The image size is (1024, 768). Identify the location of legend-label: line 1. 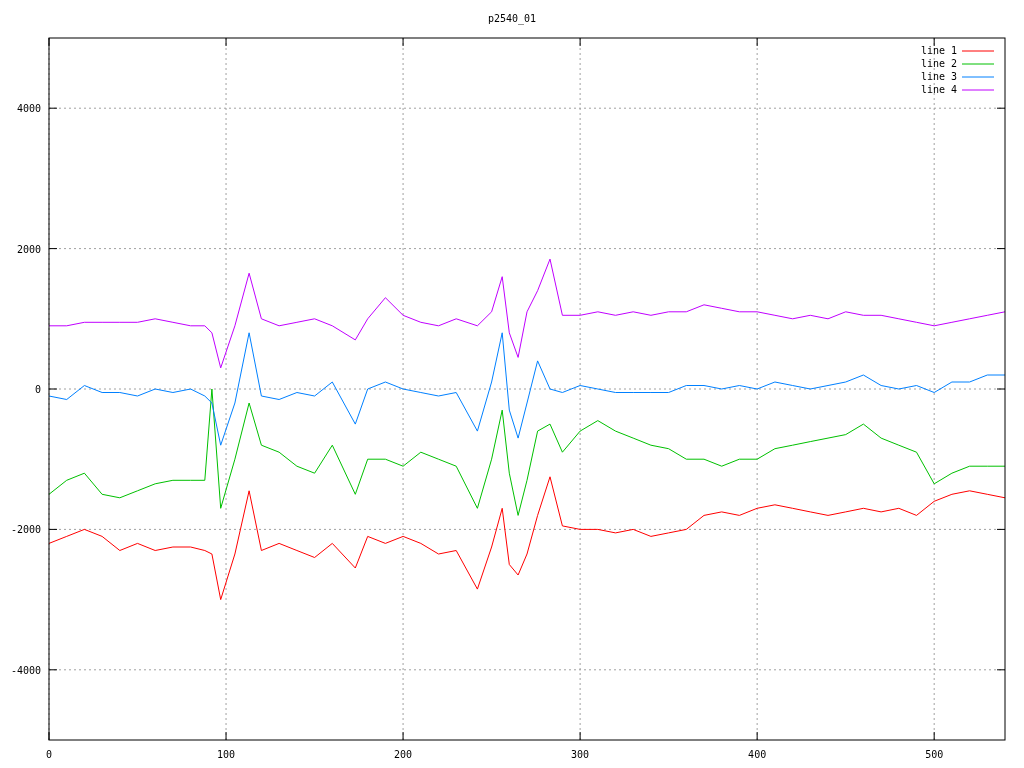
(938, 50).